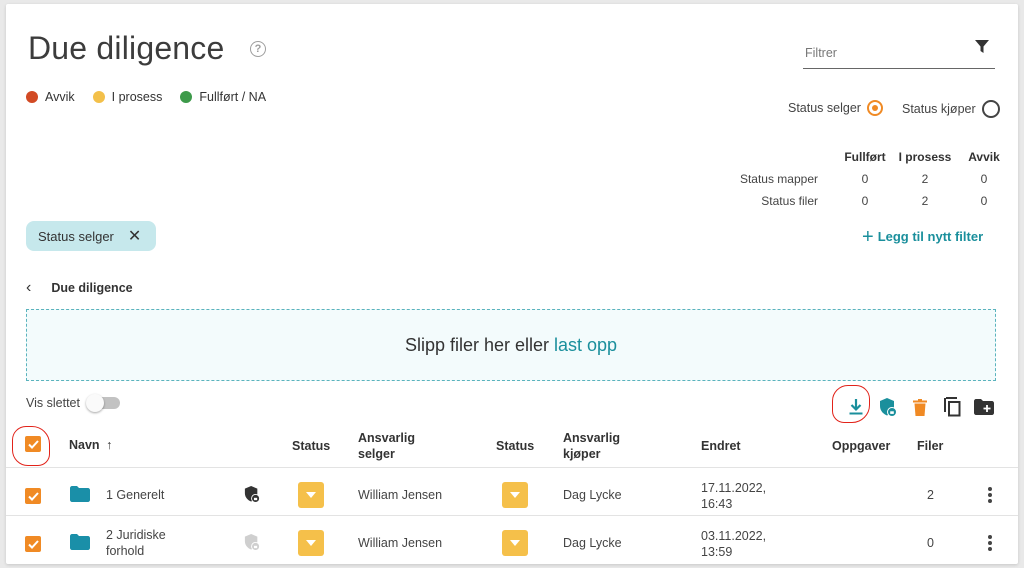 The image size is (1024, 568). I want to click on drop-text: Slipp filer her eller, so click(476, 344).